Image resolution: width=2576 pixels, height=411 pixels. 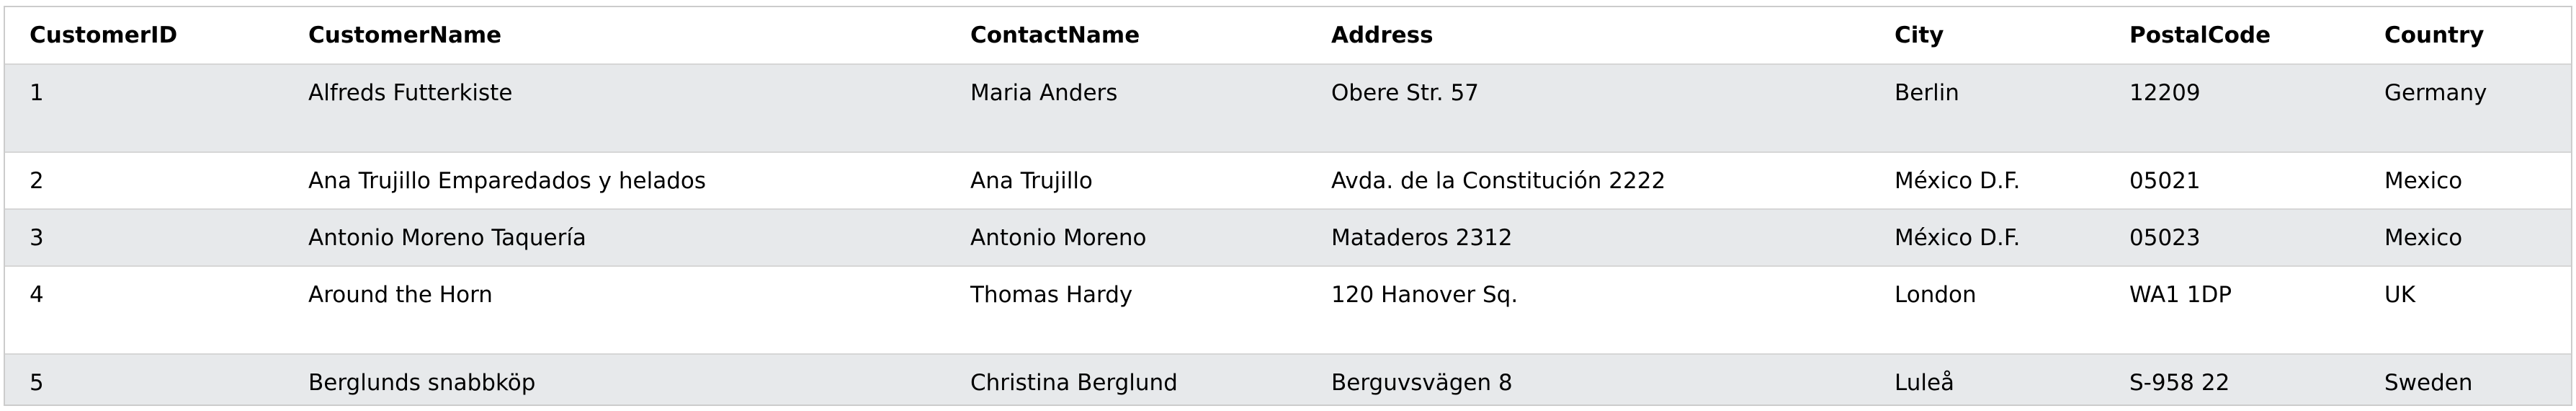 I want to click on cell-city: Berlin, so click(x=1927, y=93).